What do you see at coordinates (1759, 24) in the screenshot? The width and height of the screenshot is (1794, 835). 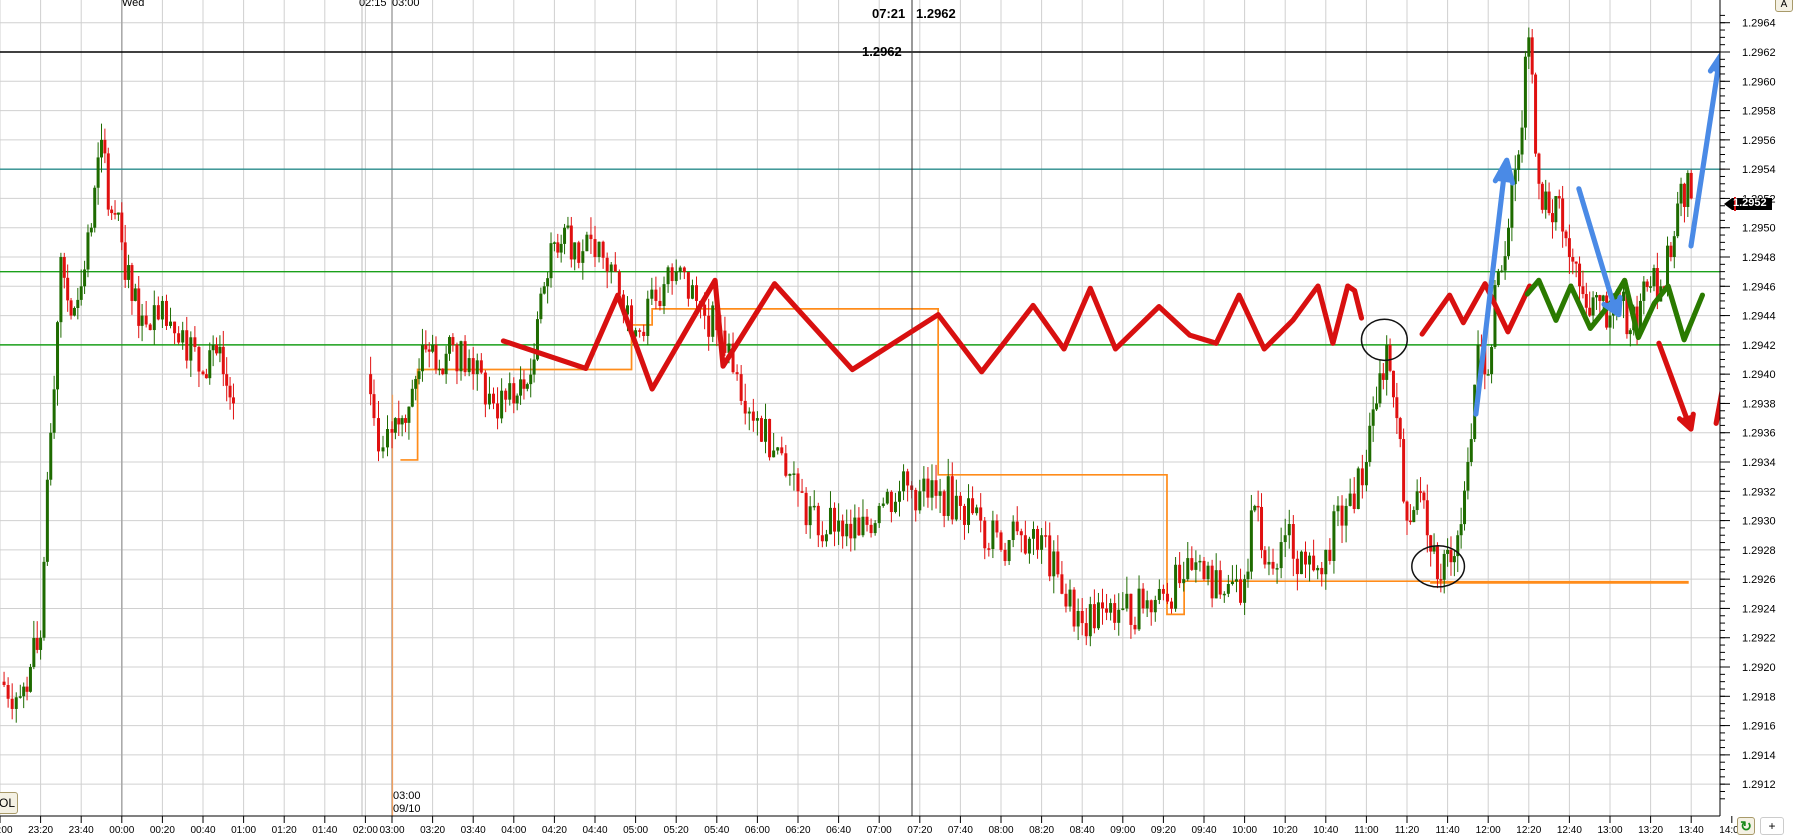 I see `price-tick-label: 1.2964` at bounding box center [1759, 24].